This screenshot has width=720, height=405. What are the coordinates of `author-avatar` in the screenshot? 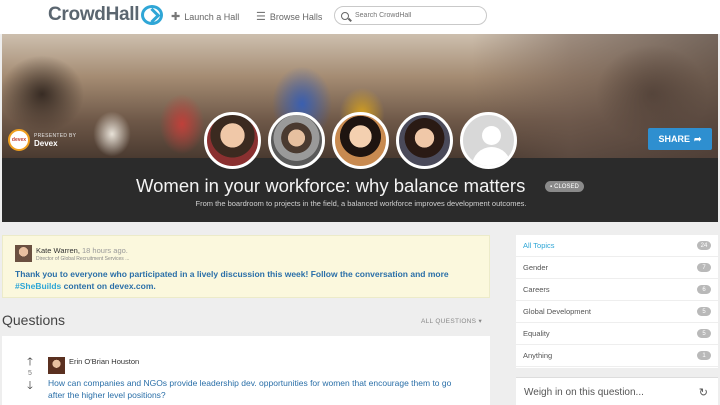 It's located at (23, 253).